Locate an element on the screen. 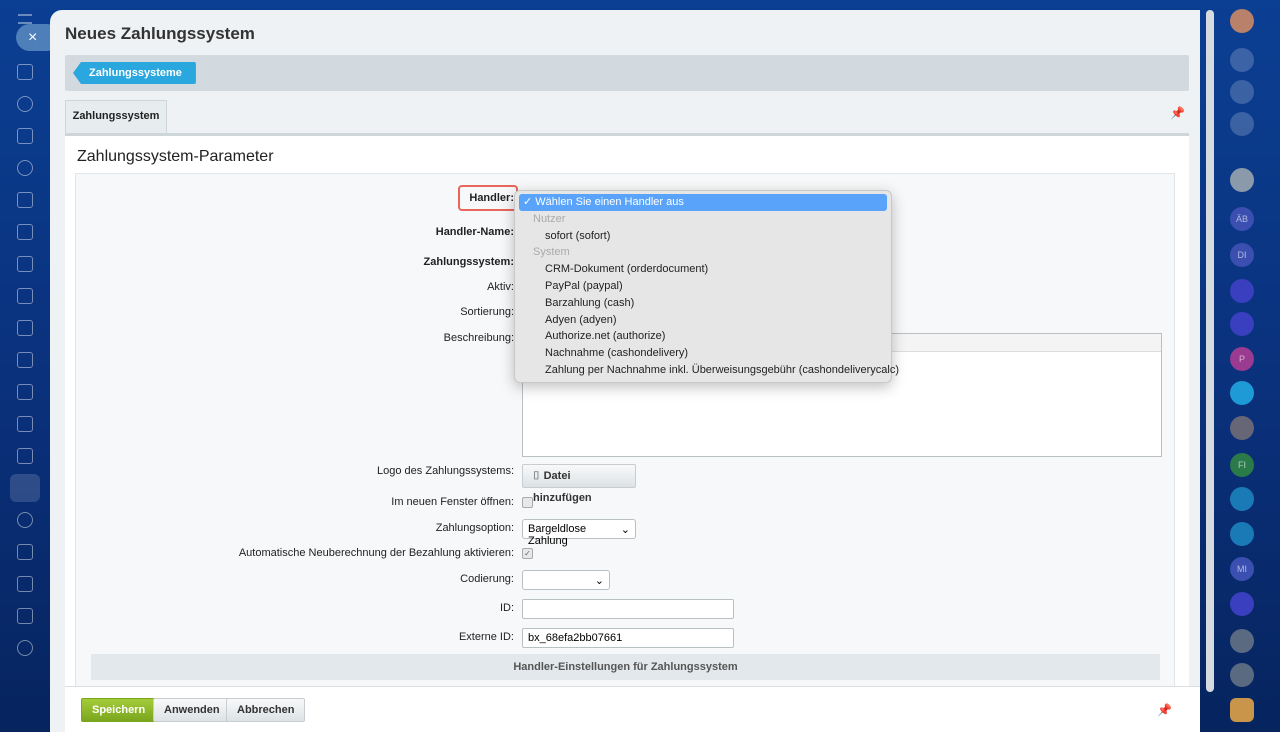  footer-bar: Speichern Anwenden Abbrechen 📌 is located at coordinates (632, 709).